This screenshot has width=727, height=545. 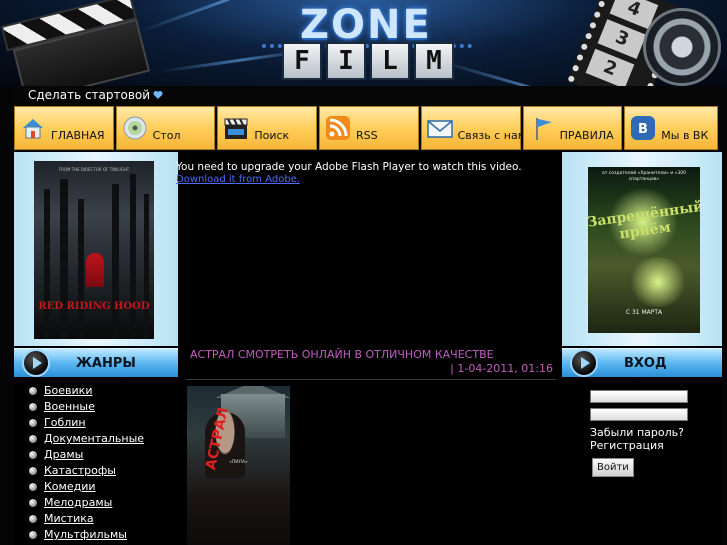 What do you see at coordinates (158, 95) in the screenshot?
I see `heart-icon` at bounding box center [158, 95].